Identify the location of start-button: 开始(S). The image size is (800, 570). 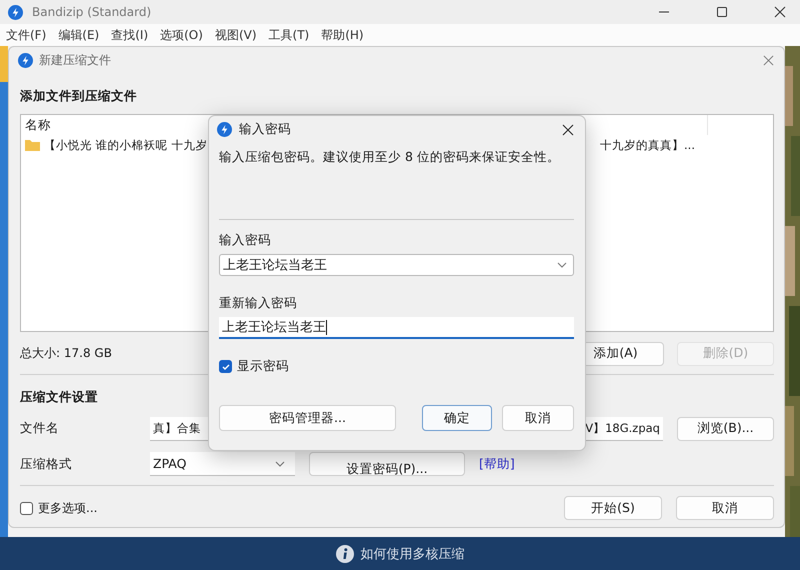
(613, 508).